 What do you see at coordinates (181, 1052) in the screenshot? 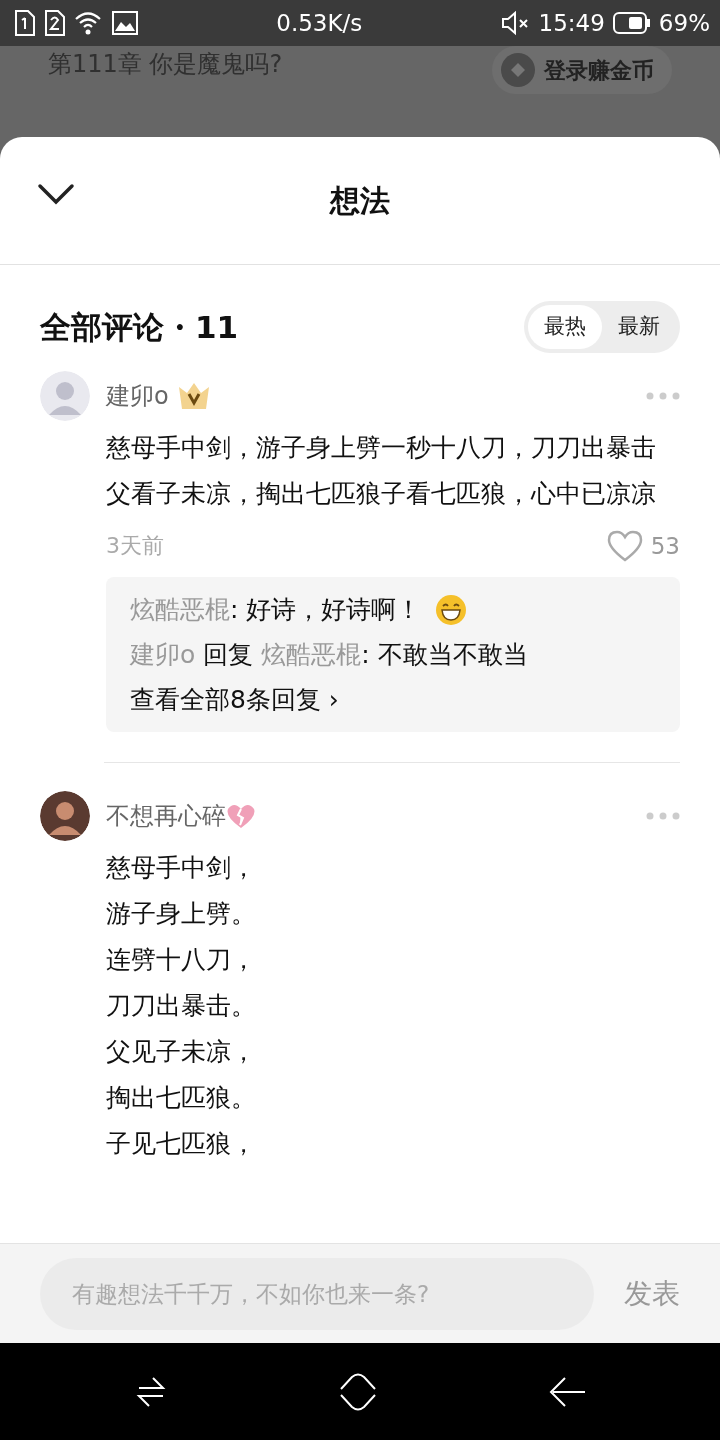
I see `comment-text: 父见子未凉，` at bounding box center [181, 1052].